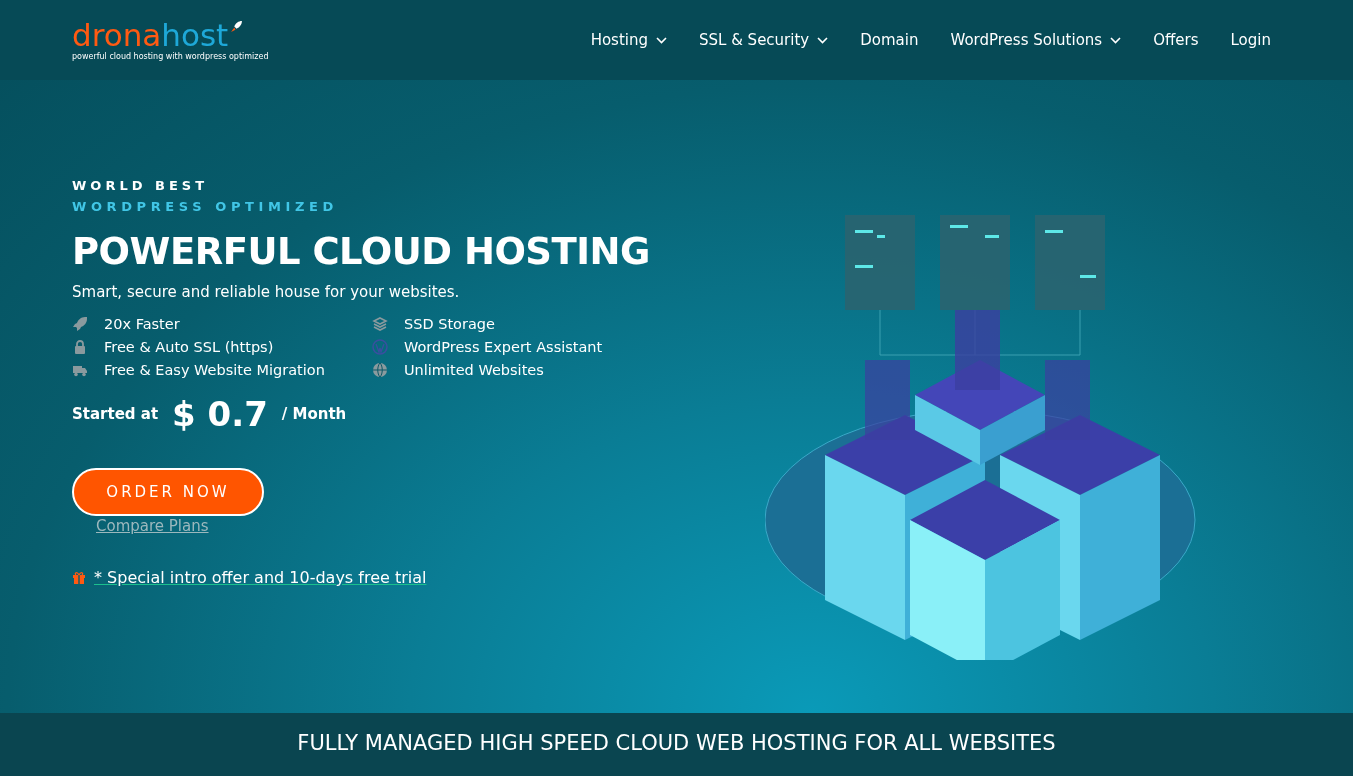 The width and height of the screenshot is (1353, 776). Describe the element at coordinates (260, 577) in the screenshot. I see `offer-link: * Special intro offer and 10-days free trial` at that location.